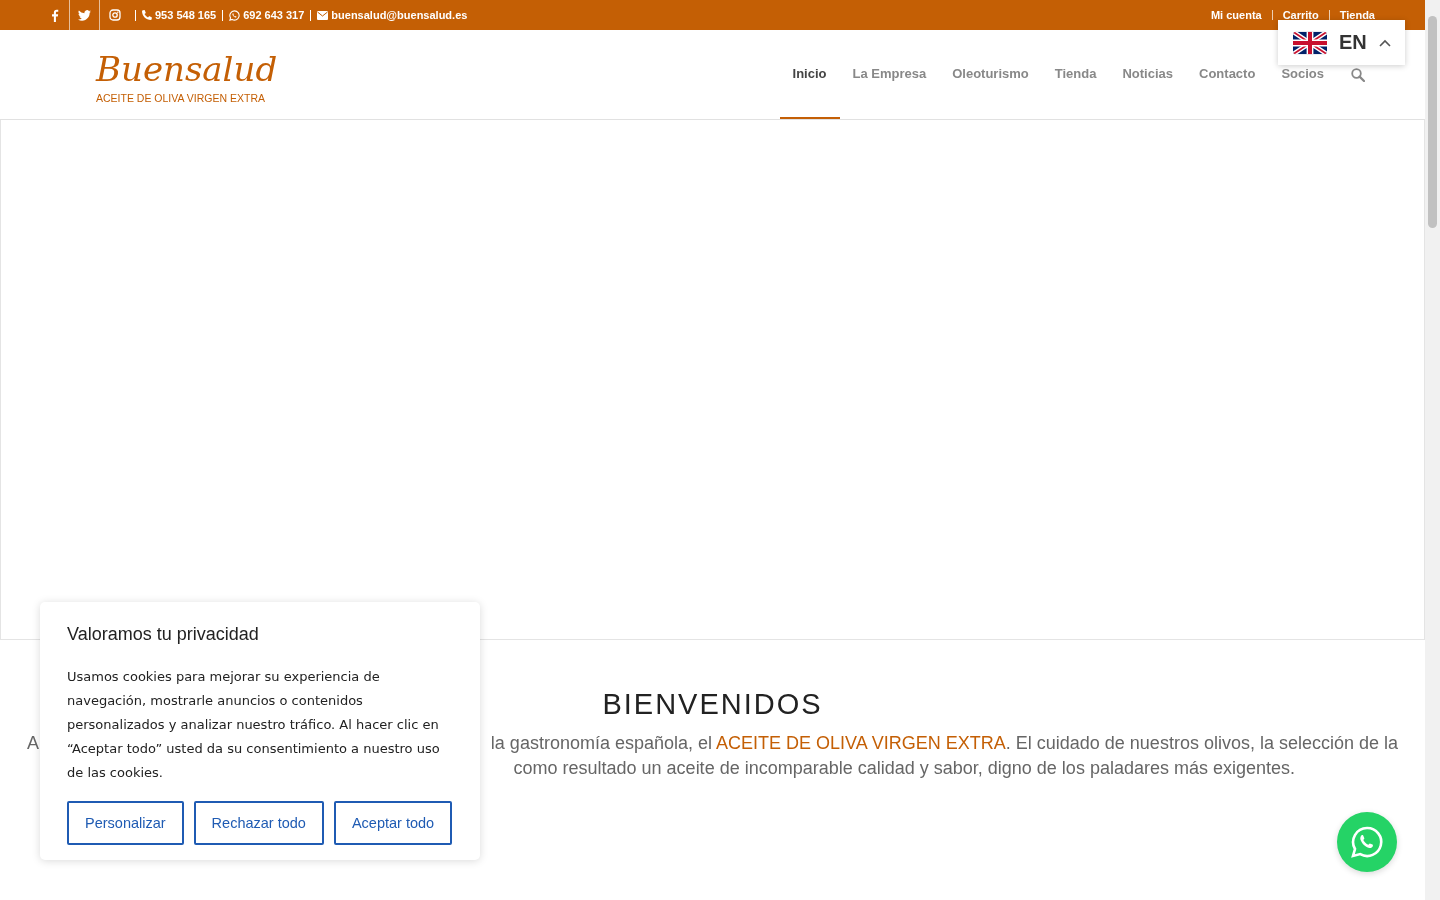  What do you see at coordinates (254, 725) in the screenshot?
I see `dialog-text: Usamos cookies para mejorar su experiencia de navegación, mostrarle anuncios o contenidos personalizados y analizar nuestro tráfico. Al hacer clic en “Aceptar todo” usted da su consentimiento a nuestro uso de las cookies.` at bounding box center [254, 725].